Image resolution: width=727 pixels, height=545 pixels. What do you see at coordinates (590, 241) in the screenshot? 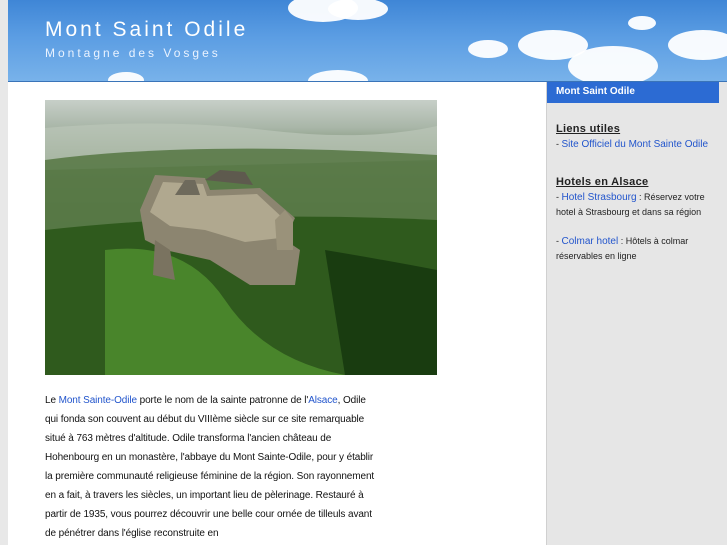
I see `link-colmar-hotel: Colmar hotel` at bounding box center [590, 241].